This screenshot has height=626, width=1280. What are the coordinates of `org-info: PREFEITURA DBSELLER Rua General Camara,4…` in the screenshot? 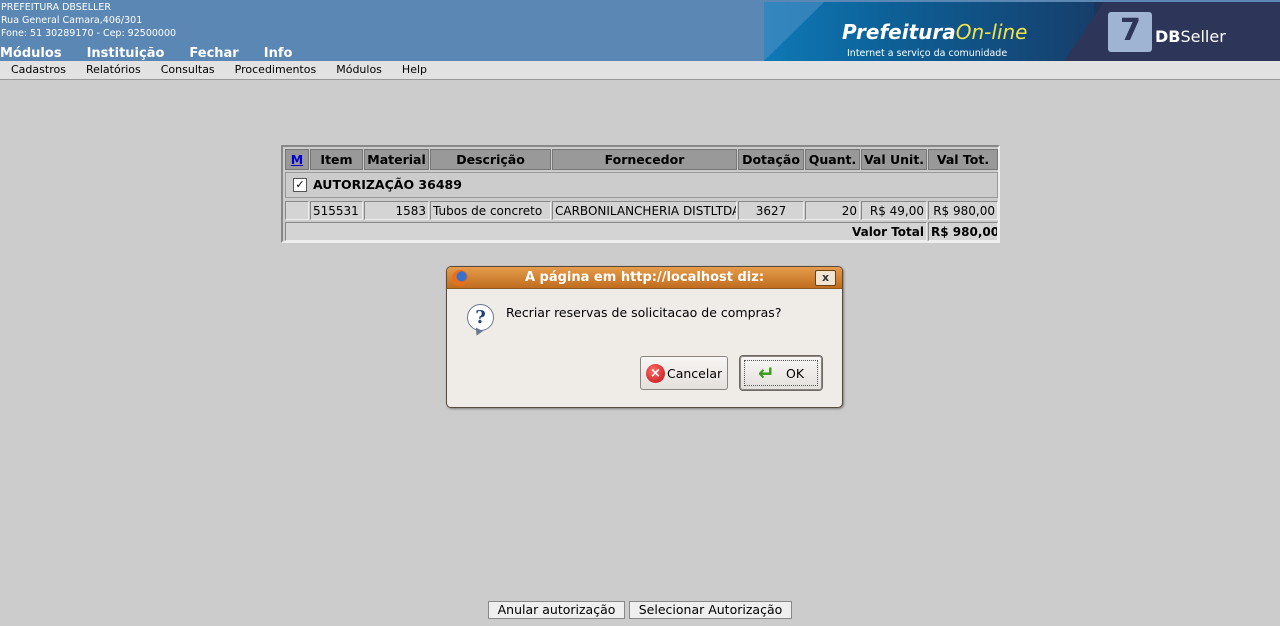 It's located at (88, 20).